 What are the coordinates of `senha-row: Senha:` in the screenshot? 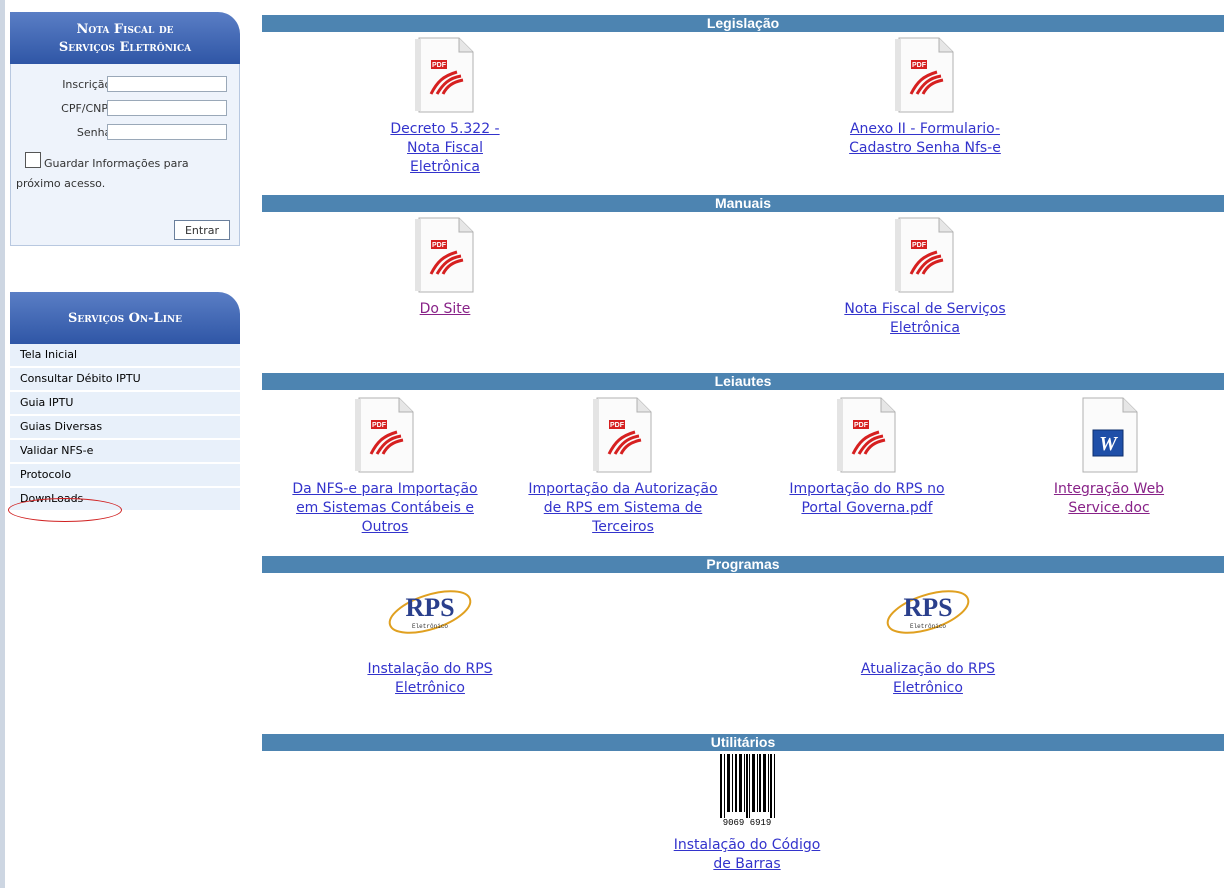 It's located at (126, 133).